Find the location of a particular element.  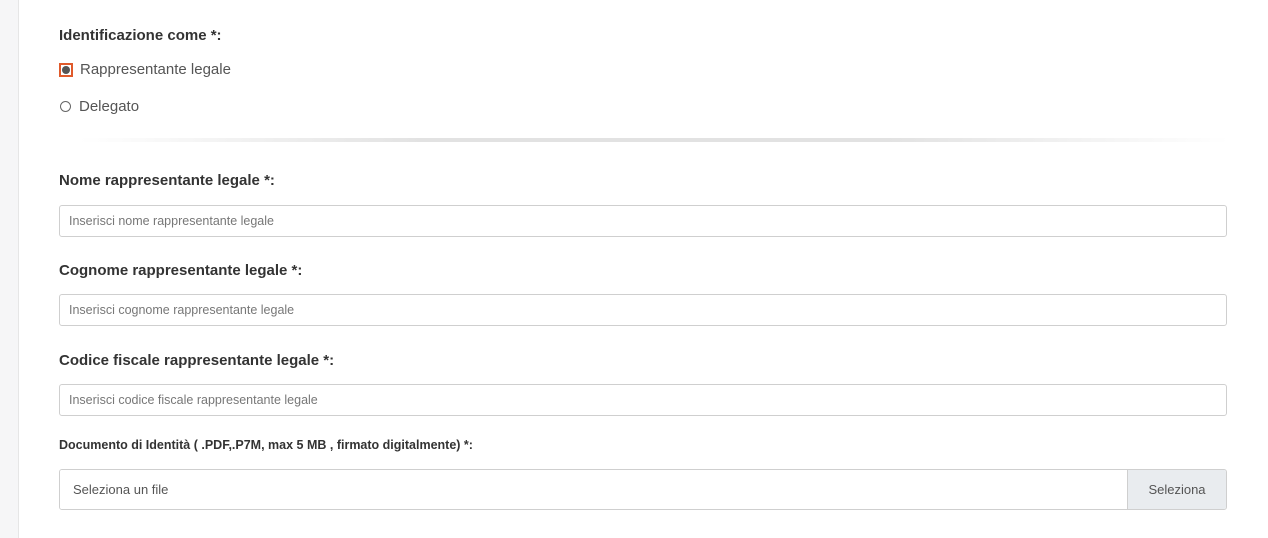

radio-unselected-icon is located at coordinates (65, 106).